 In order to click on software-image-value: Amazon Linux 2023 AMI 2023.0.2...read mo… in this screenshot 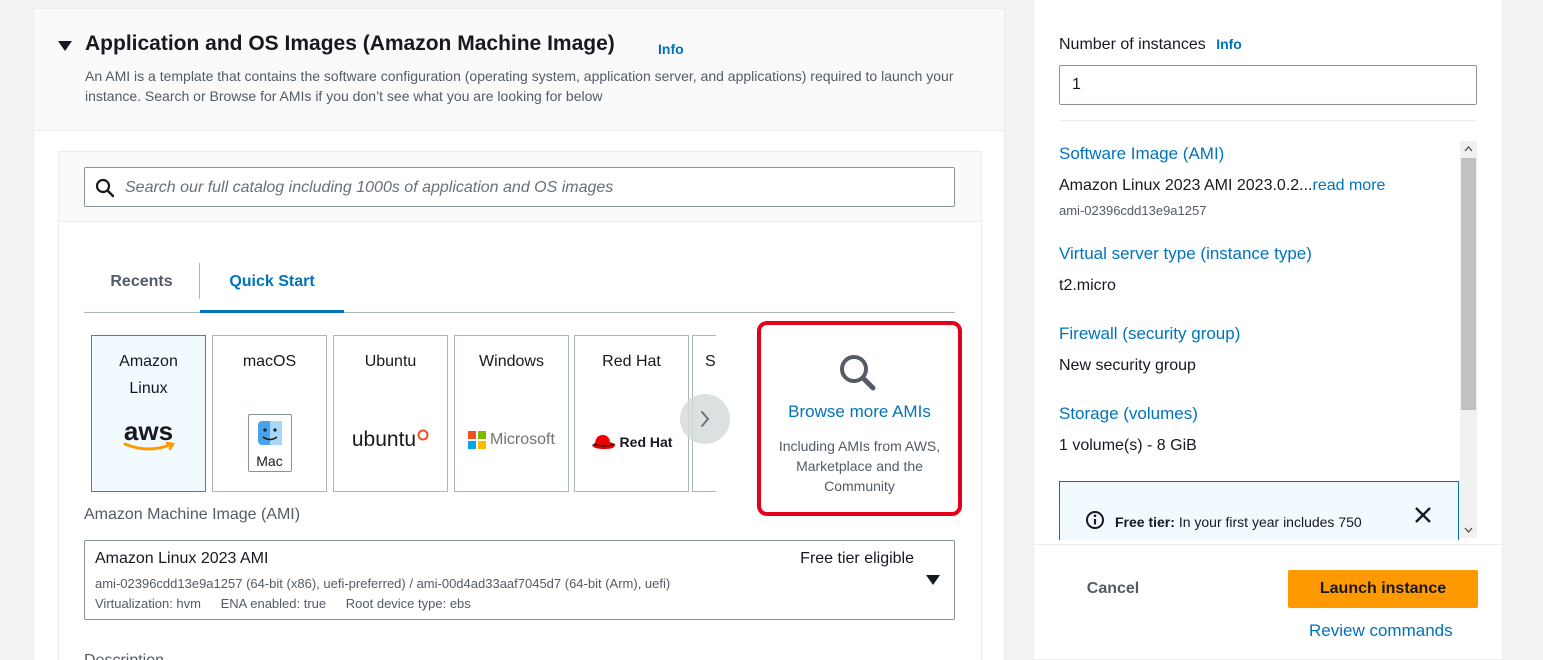, I will do `click(1222, 185)`.